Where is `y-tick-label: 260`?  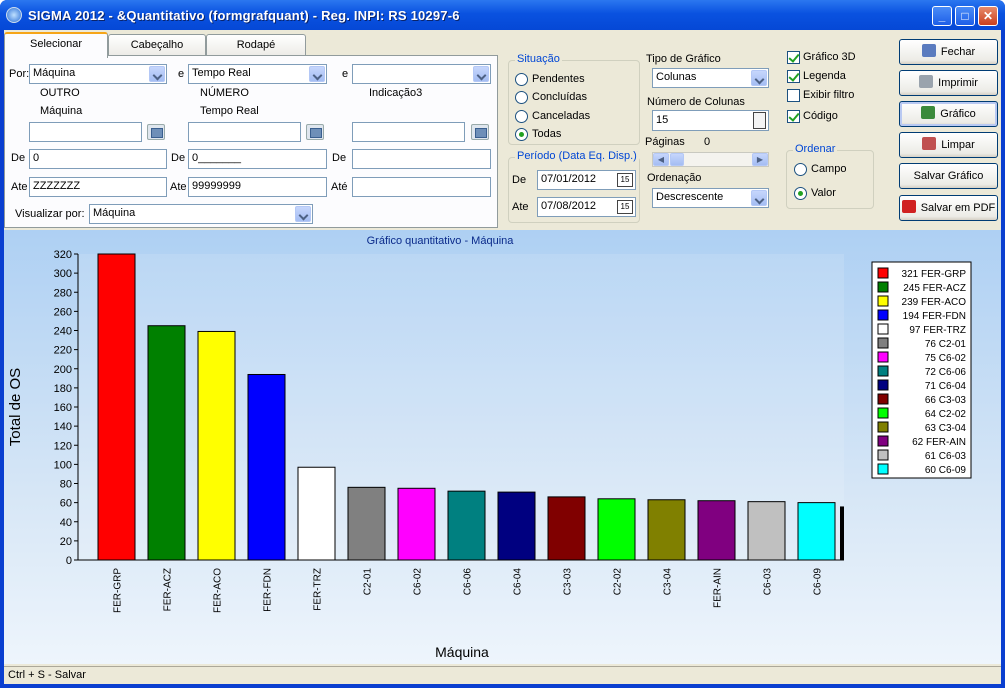
y-tick-label: 260 is located at coordinates (63, 312).